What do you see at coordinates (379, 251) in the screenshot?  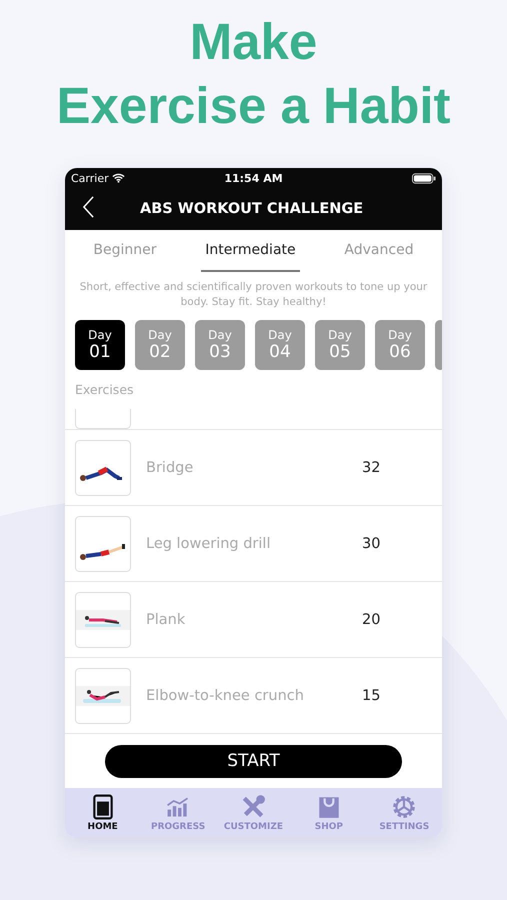 I see `level-tab: Advanced` at bounding box center [379, 251].